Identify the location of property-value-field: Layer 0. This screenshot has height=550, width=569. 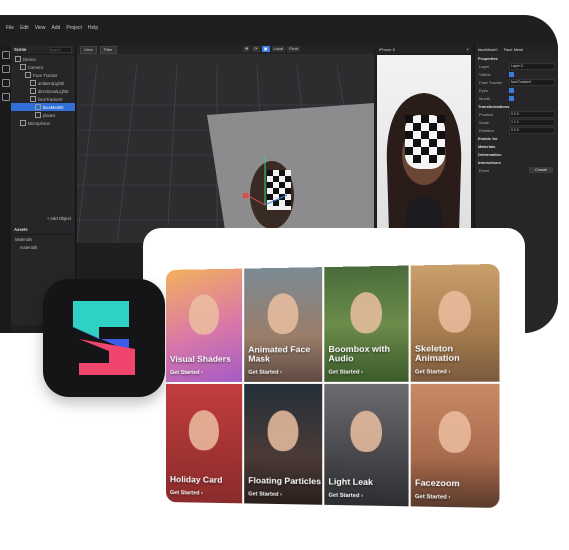
(532, 66).